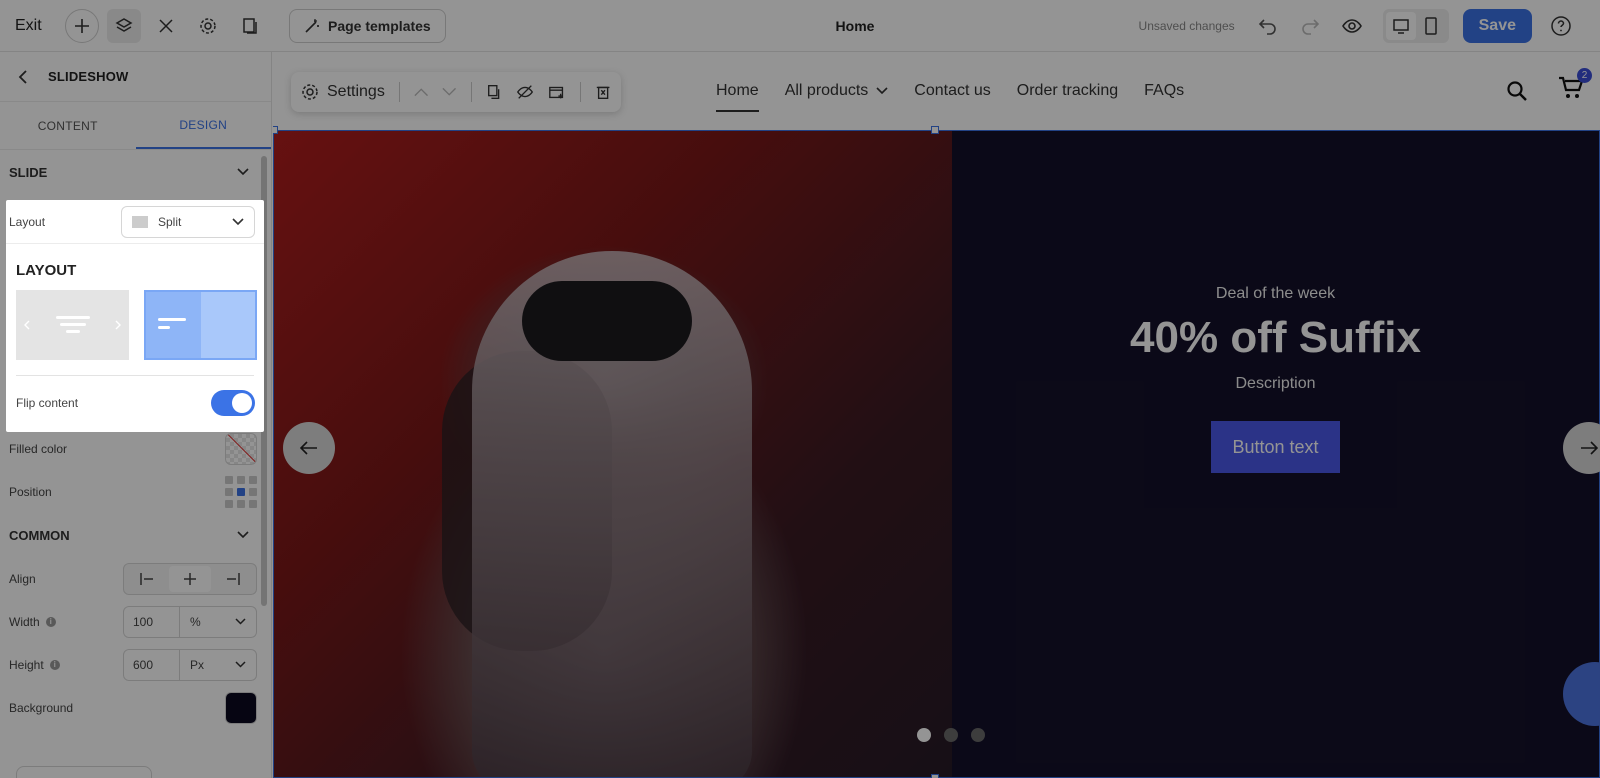  I want to click on chevron-left-icon, so click(22, 76).